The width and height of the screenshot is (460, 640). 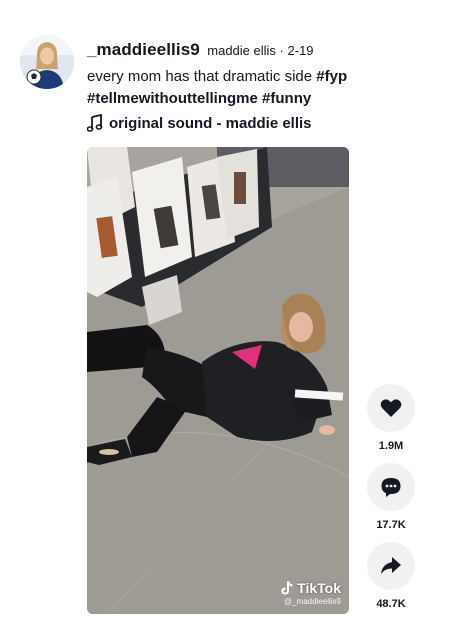 What do you see at coordinates (47, 62) in the screenshot?
I see `avatar` at bounding box center [47, 62].